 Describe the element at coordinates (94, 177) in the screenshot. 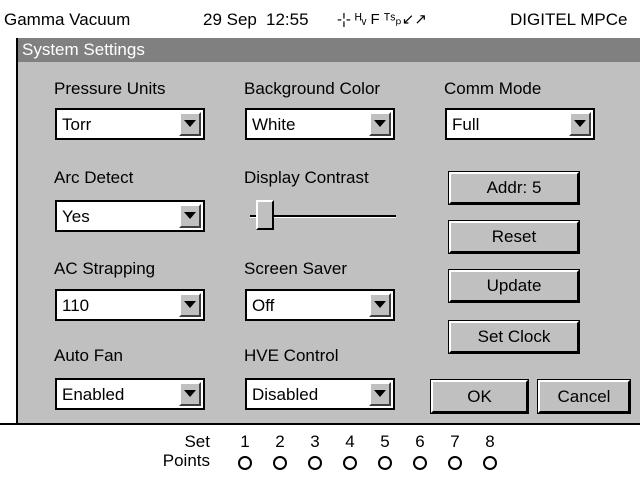

I see `arc-detect-label: Arc Detect` at that location.